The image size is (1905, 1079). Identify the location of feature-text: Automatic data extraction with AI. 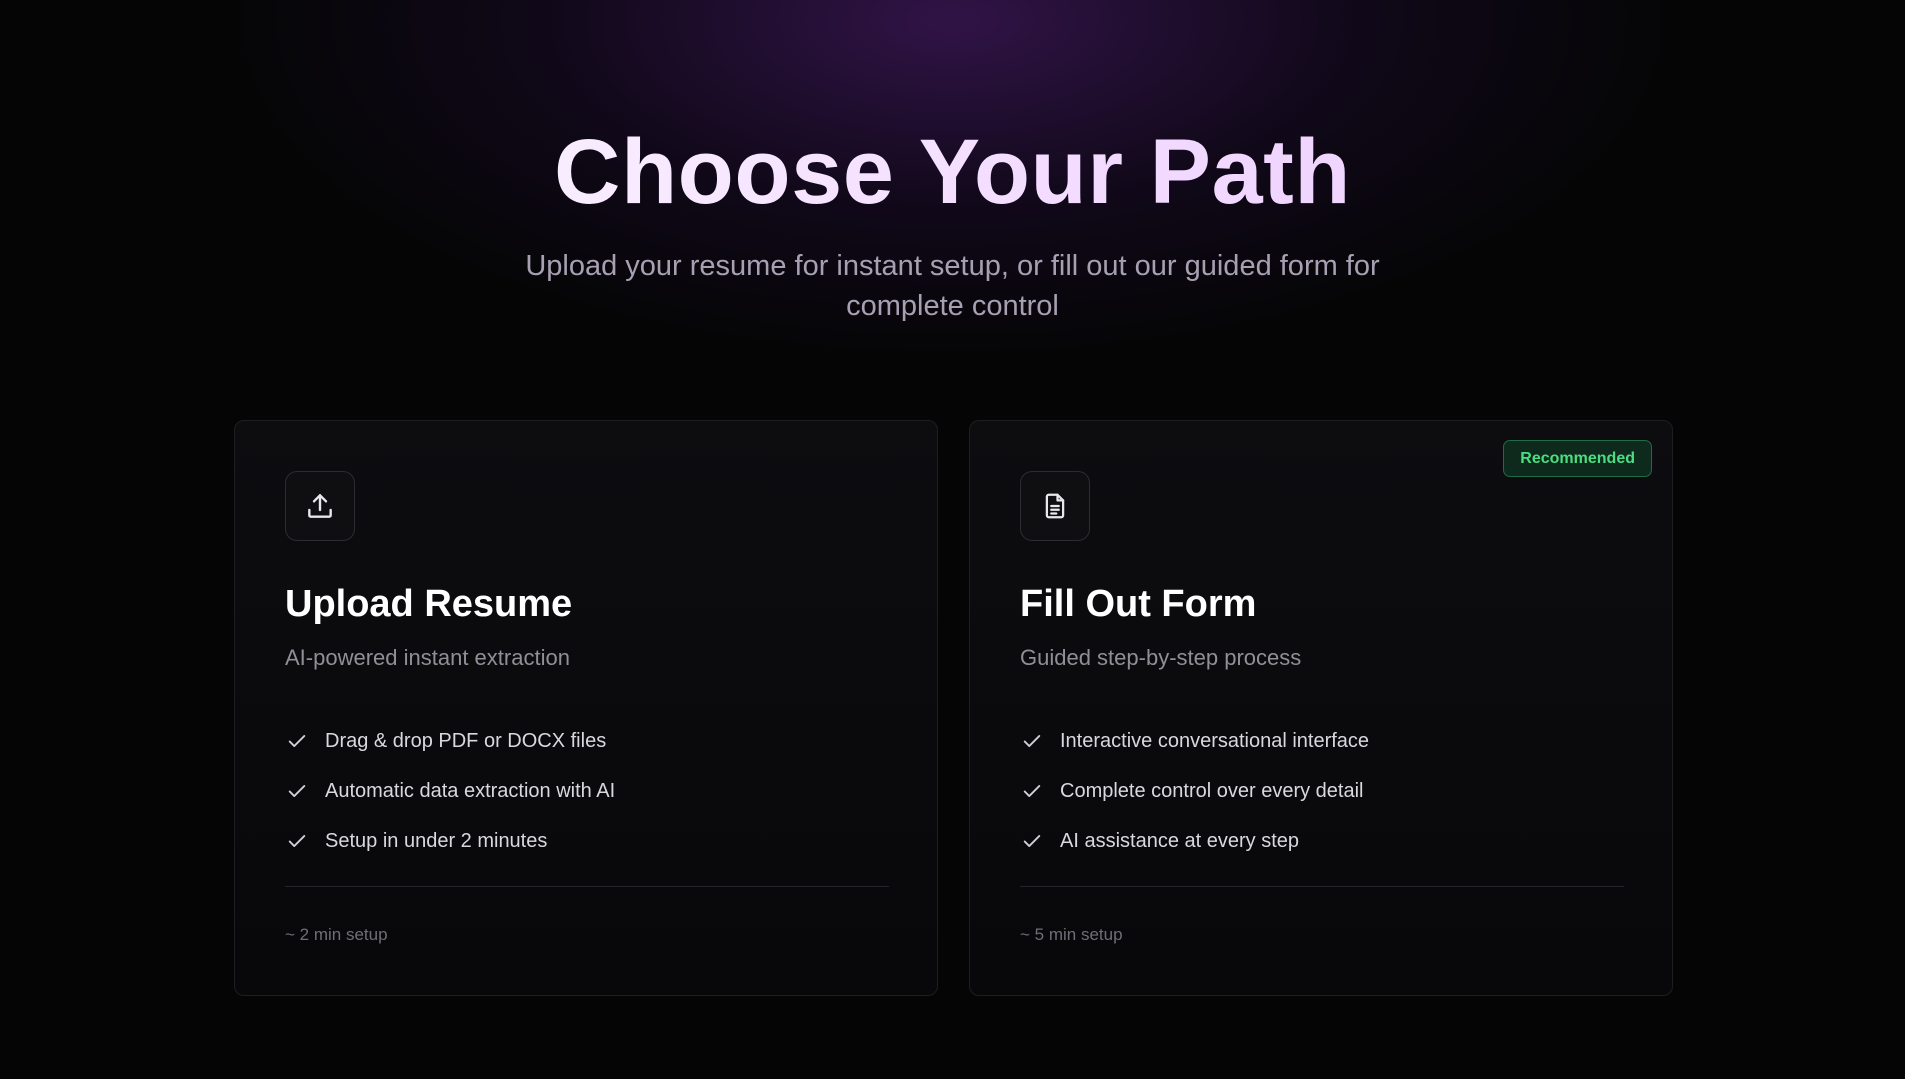
(470, 790).